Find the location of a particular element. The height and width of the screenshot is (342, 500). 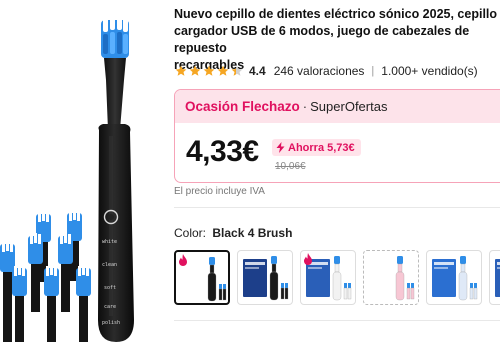

original-price: 10,06€ is located at coordinates (290, 166).